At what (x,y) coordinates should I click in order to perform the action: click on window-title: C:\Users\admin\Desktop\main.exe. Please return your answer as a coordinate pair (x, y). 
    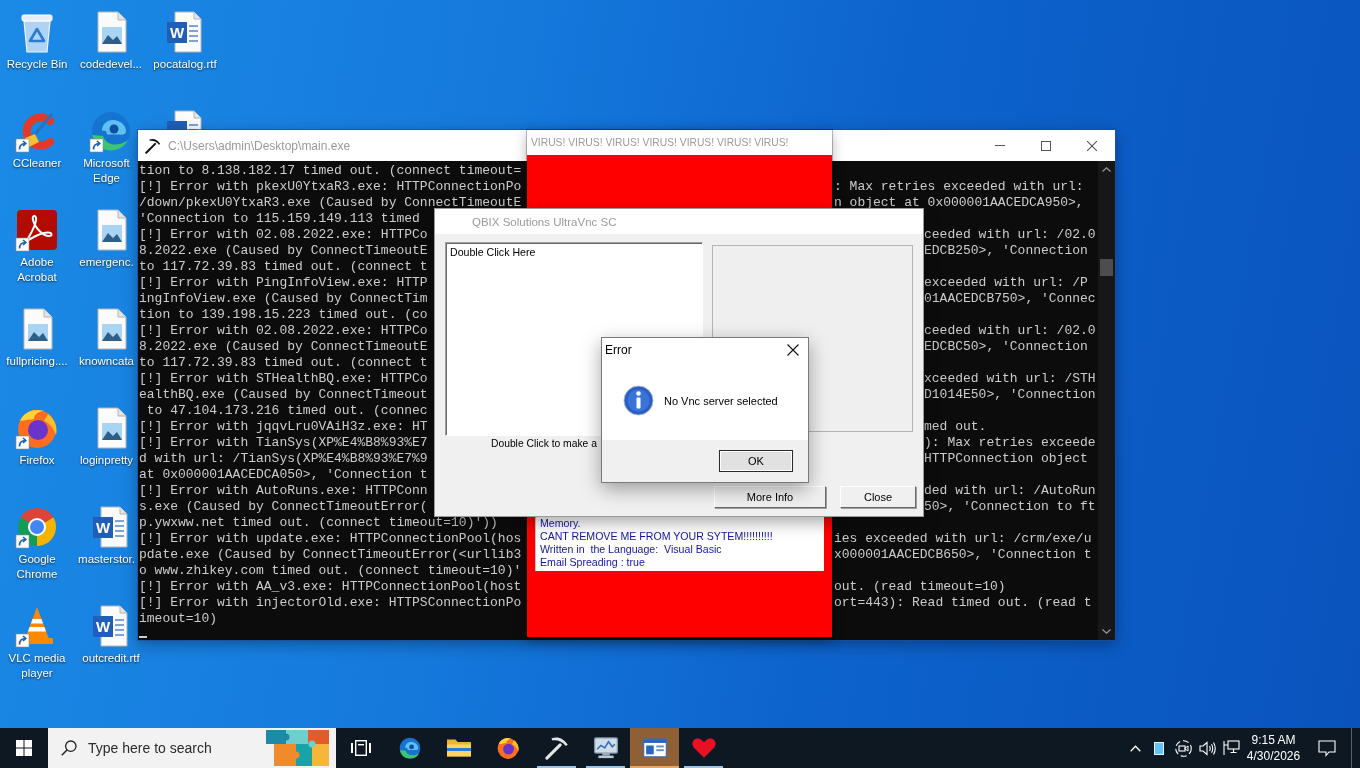
    Looking at the image, I should click on (259, 145).